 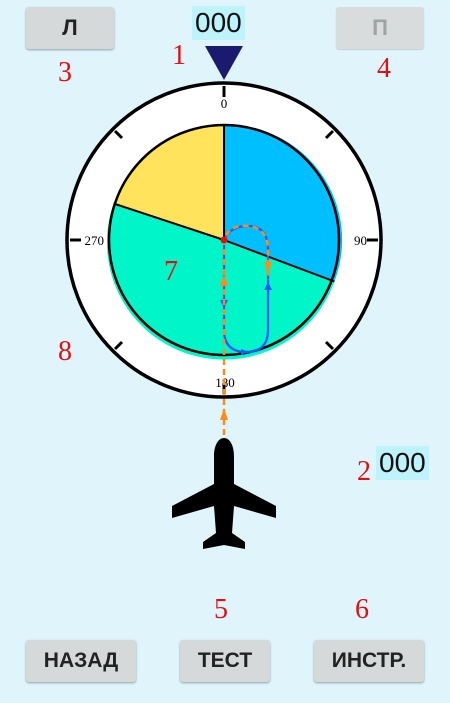 I want to click on instr-button: ИНСТР., so click(x=369, y=661).